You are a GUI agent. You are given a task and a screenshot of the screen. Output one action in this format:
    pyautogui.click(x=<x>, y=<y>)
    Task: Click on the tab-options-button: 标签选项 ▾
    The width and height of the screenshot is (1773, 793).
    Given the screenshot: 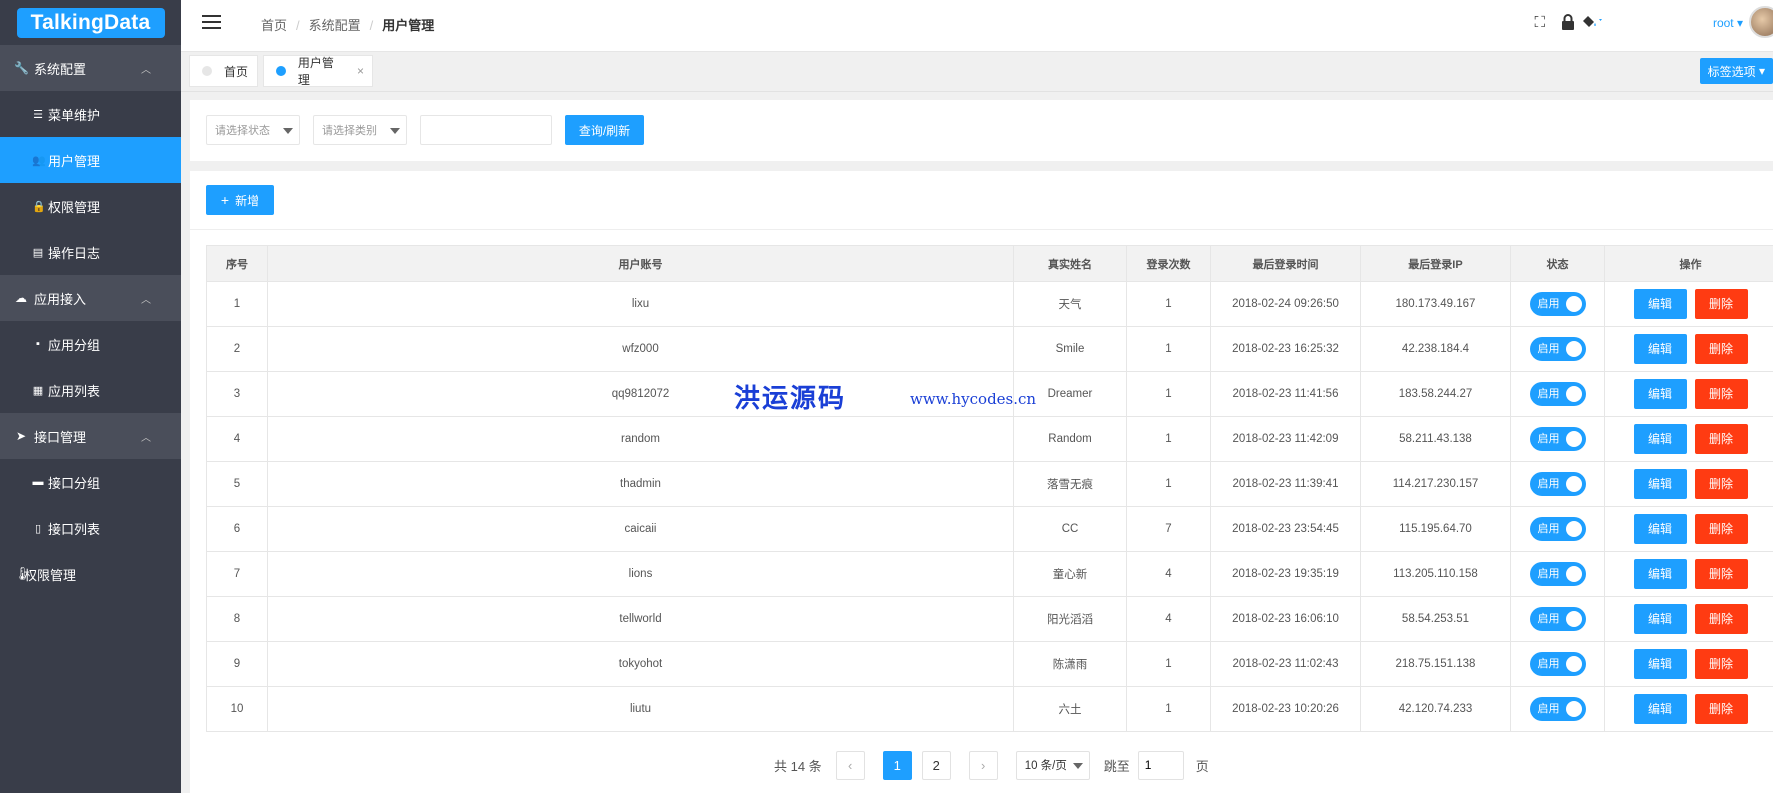 What is the action you would take?
    pyautogui.click(x=1736, y=71)
    